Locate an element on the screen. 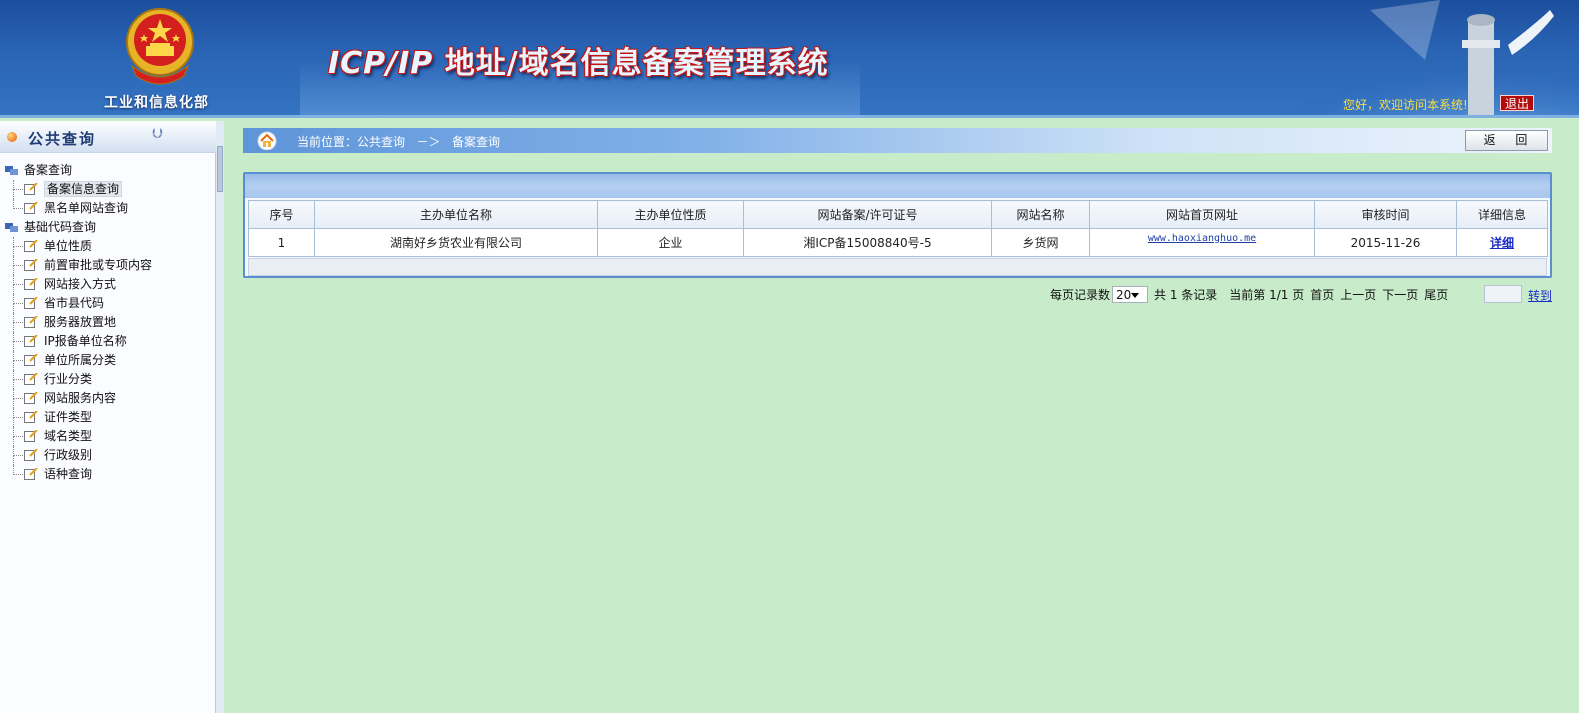 This screenshot has width=1579, height=713. breadcrumb: 当前位置：公共查询 －＞ 备案查询 is located at coordinates (897, 140).